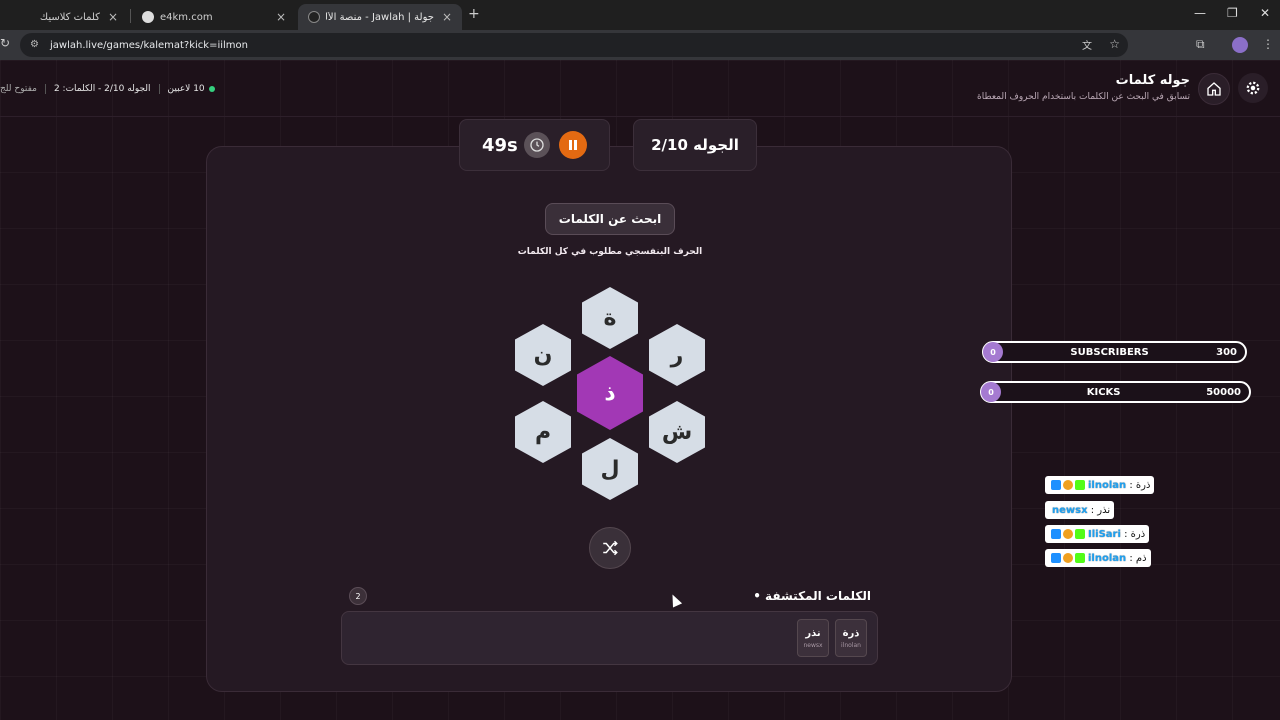 The width and height of the screenshot is (1280, 720). I want to click on subscribers-goal-bar: 0 SUBSCRIBERS 300, so click(1114, 352).